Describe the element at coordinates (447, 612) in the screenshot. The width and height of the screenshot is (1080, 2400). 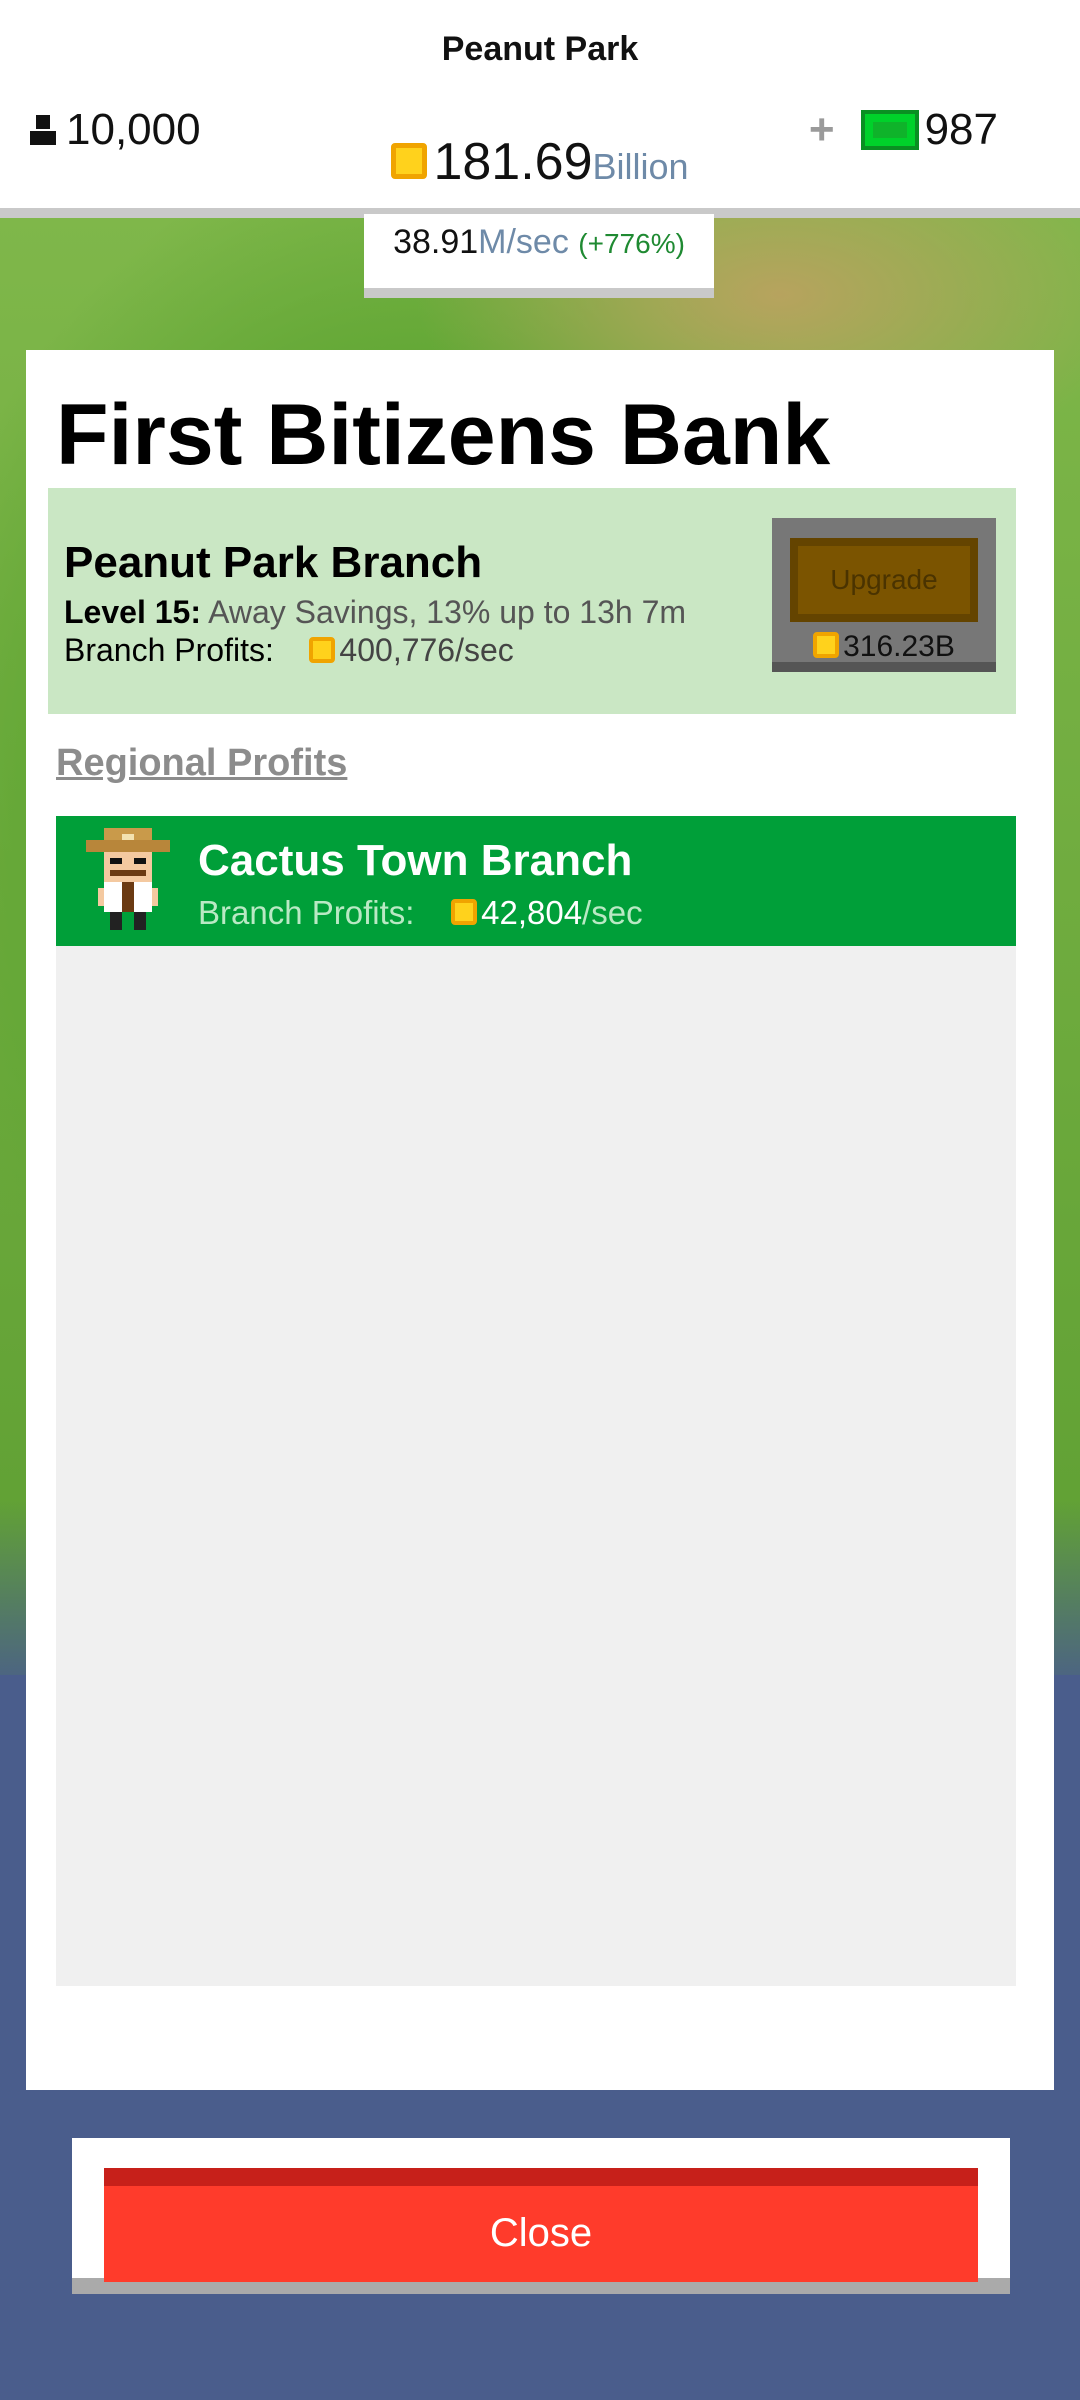
I see `level-description: Away Savings, 13% up to 13h 7m` at that location.